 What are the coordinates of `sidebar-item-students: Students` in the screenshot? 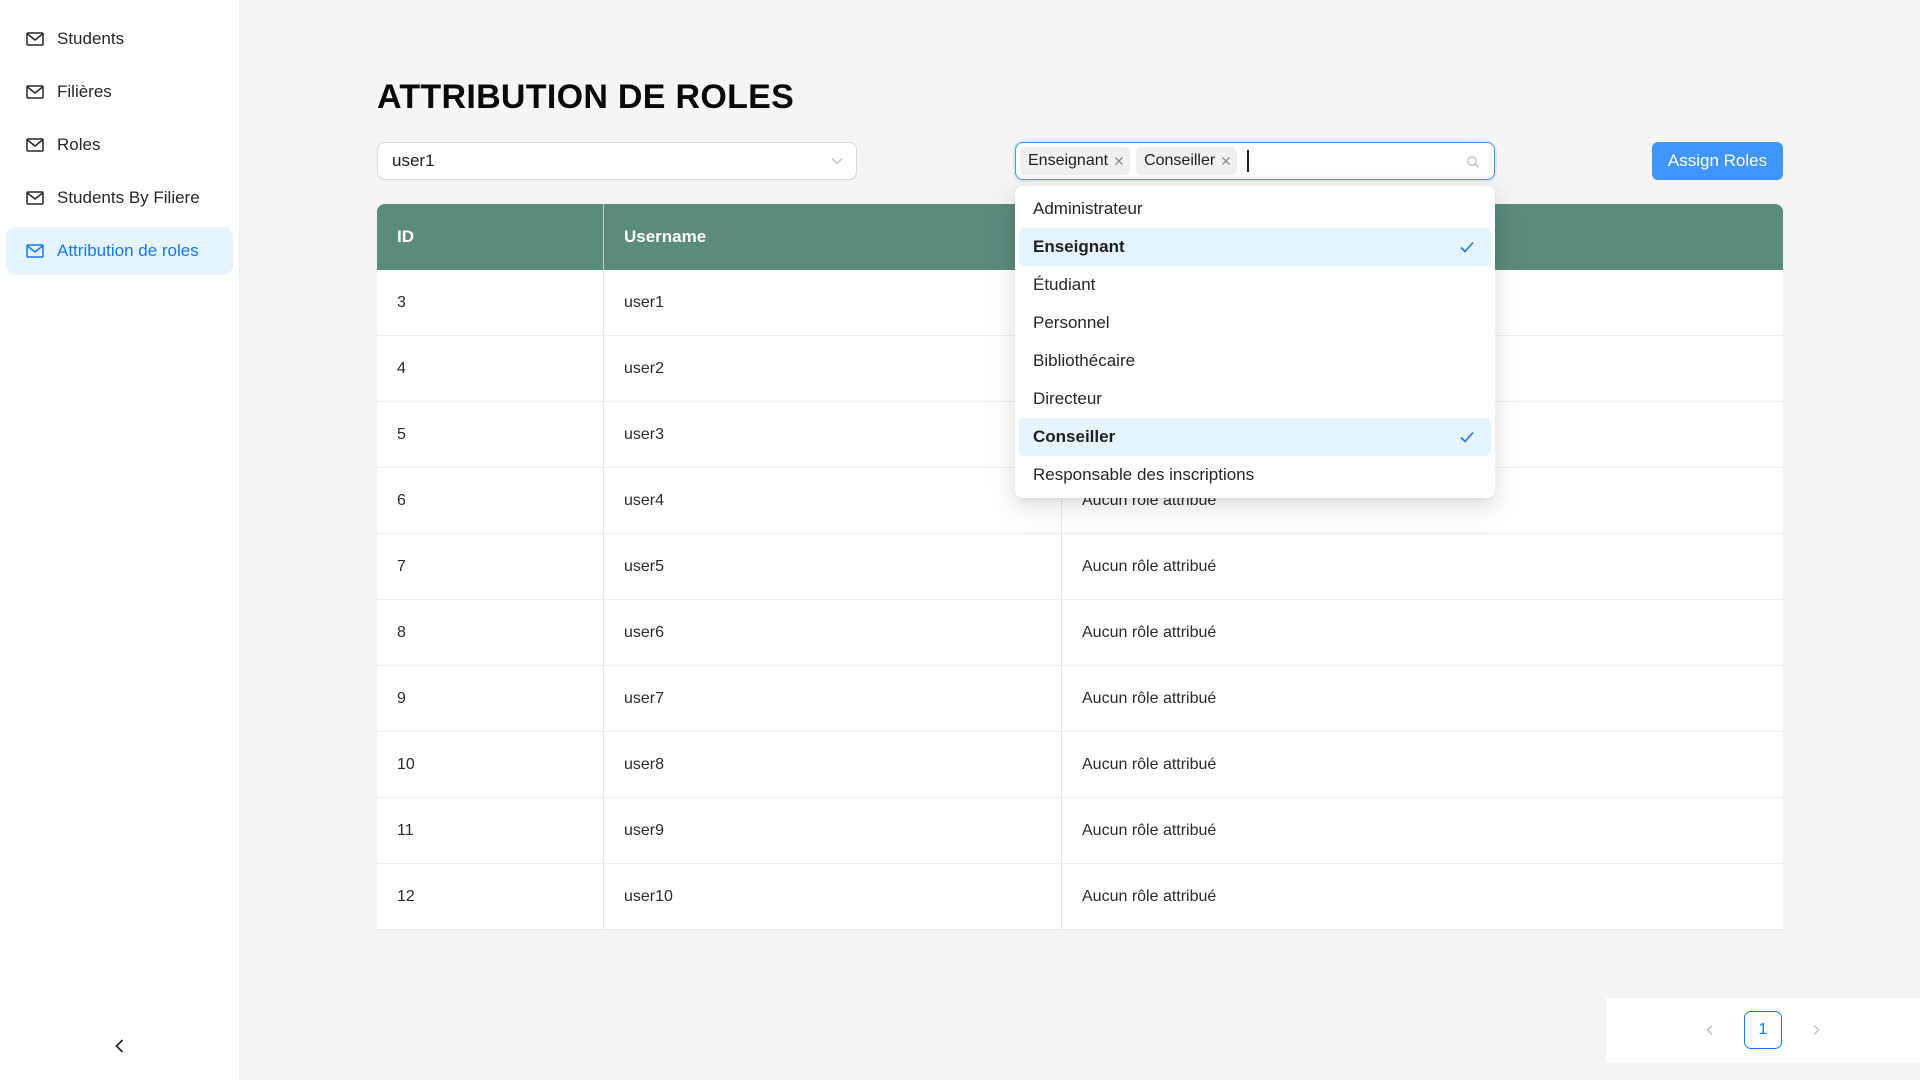 It's located at (119, 39).